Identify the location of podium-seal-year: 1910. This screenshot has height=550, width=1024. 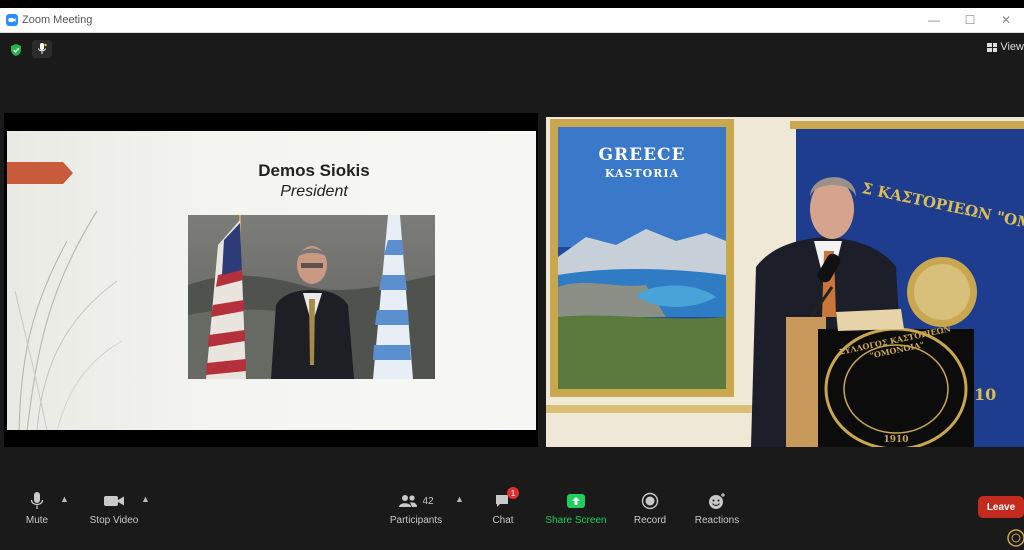
(896, 440).